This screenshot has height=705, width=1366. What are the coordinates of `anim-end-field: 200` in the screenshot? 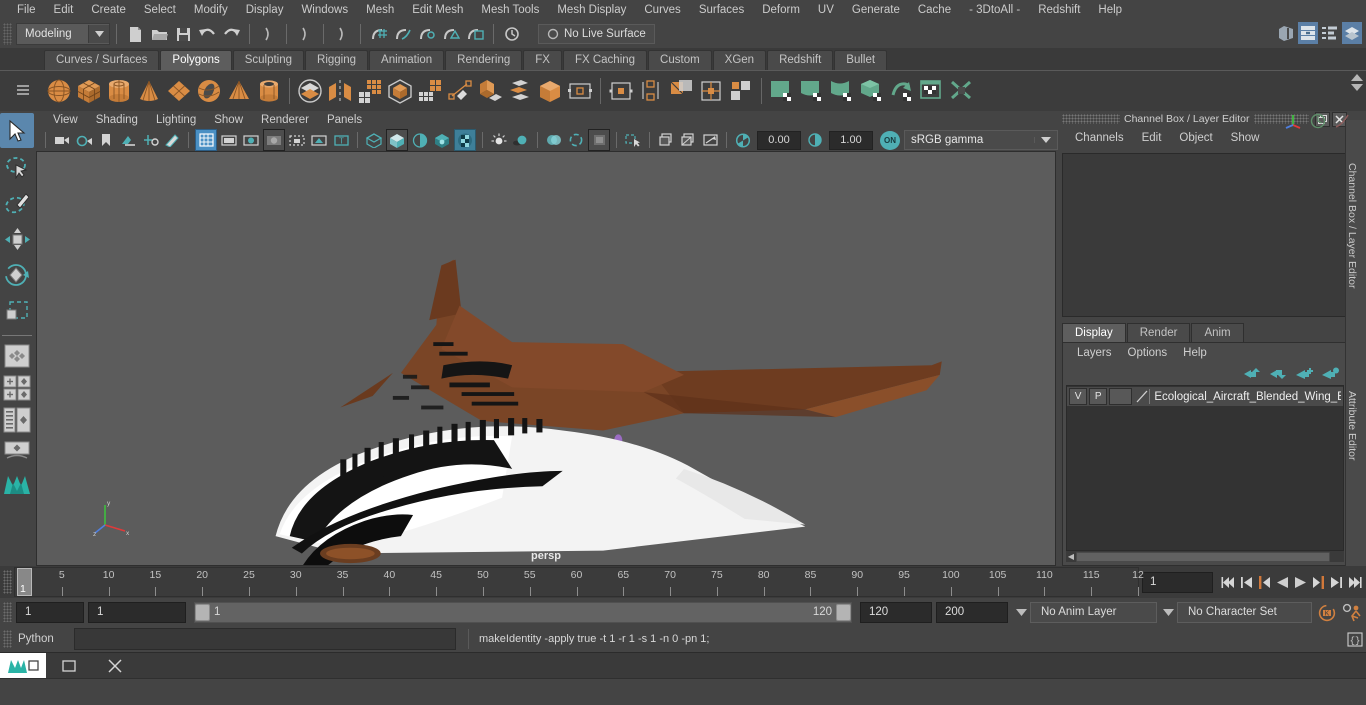 It's located at (972, 612).